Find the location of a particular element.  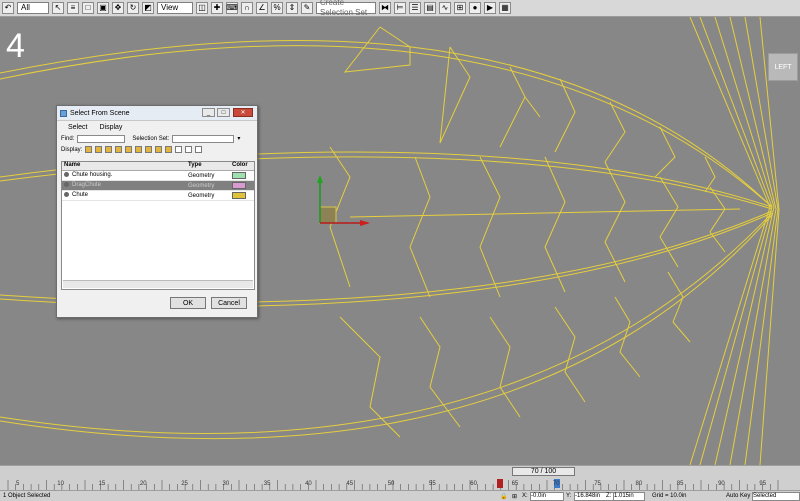

display-geometry-icon is located at coordinates (89, 149).